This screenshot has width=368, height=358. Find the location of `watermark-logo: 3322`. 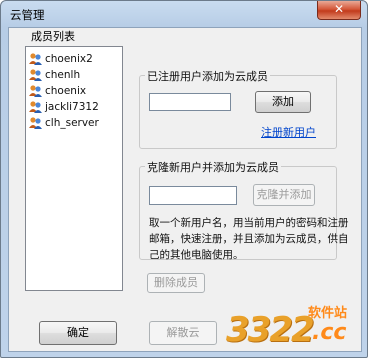

watermark-logo: 3322 is located at coordinates (270, 330).